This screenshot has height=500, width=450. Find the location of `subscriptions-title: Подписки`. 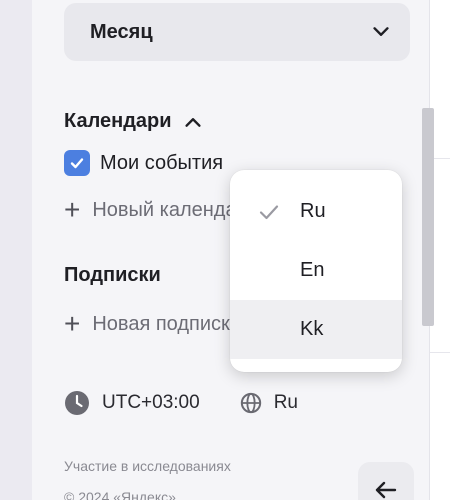

subscriptions-title: Подписки is located at coordinates (112, 275).